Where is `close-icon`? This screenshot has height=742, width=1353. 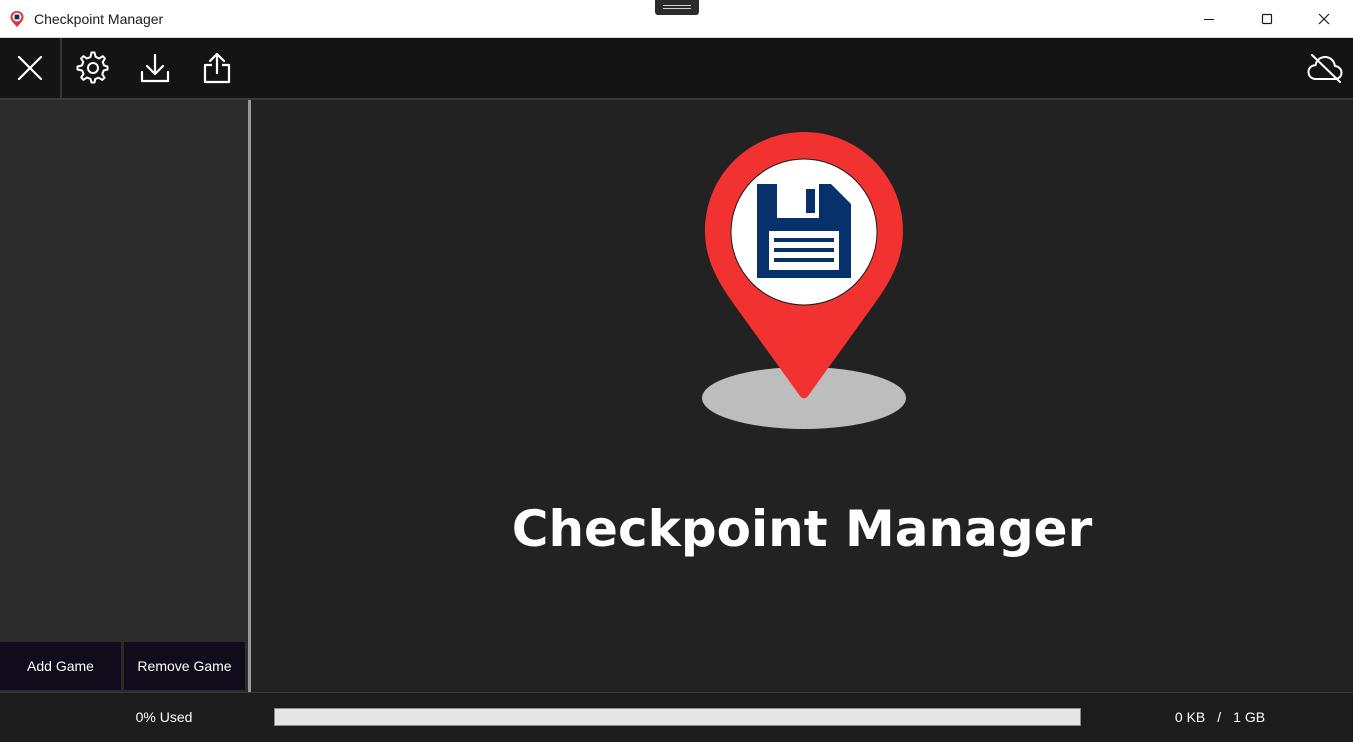 close-icon is located at coordinates (30, 68).